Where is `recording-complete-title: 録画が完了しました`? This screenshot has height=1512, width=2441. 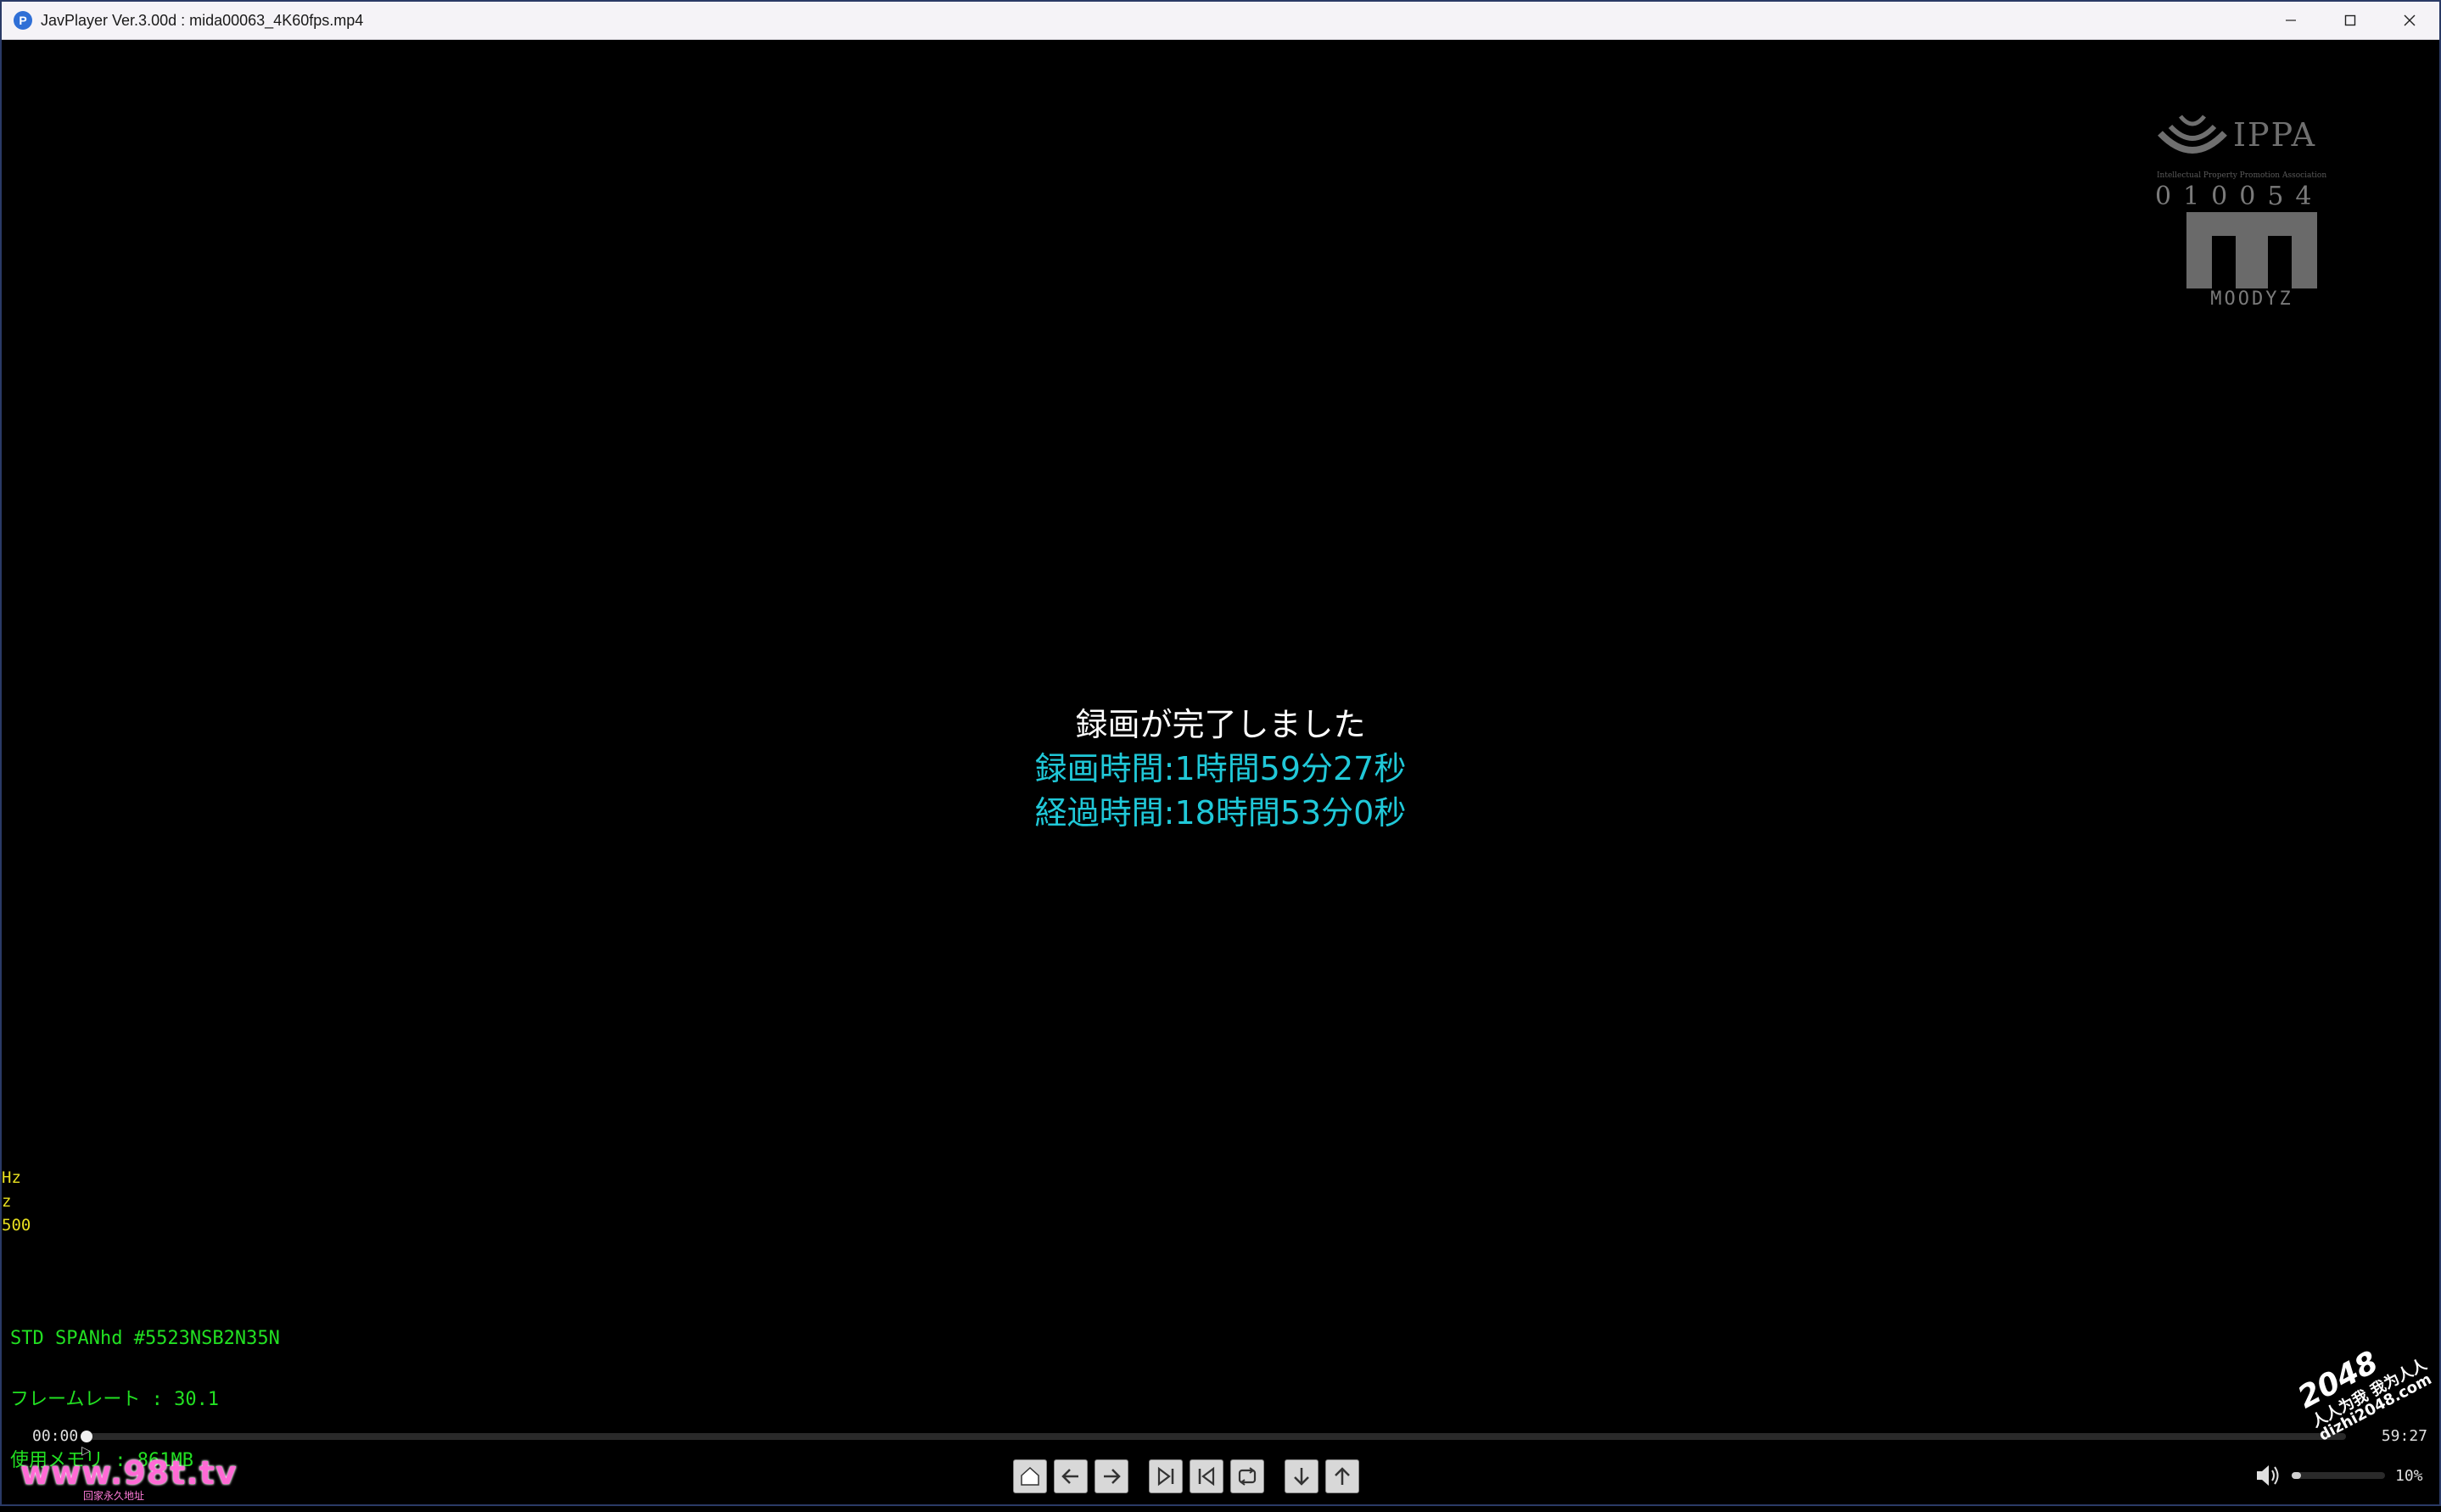 recording-complete-title: 録画が完了しました is located at coordinates (1220, 724).